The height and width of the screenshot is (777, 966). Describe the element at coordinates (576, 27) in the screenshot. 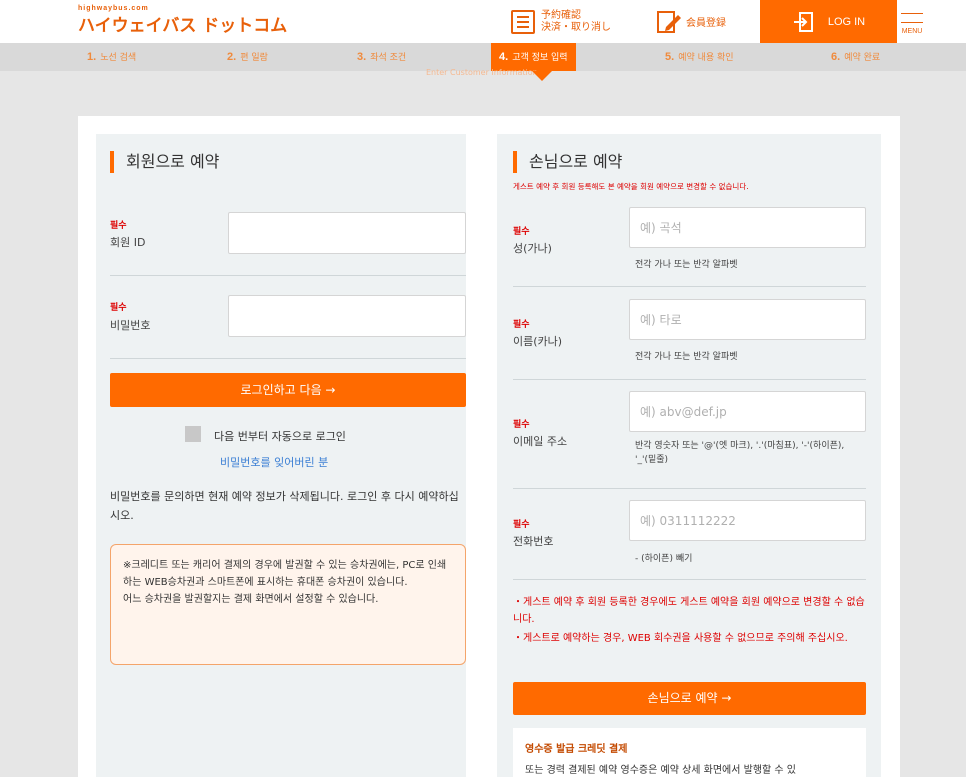

I see `reserve-line2: 決済・取り消し` at that location.